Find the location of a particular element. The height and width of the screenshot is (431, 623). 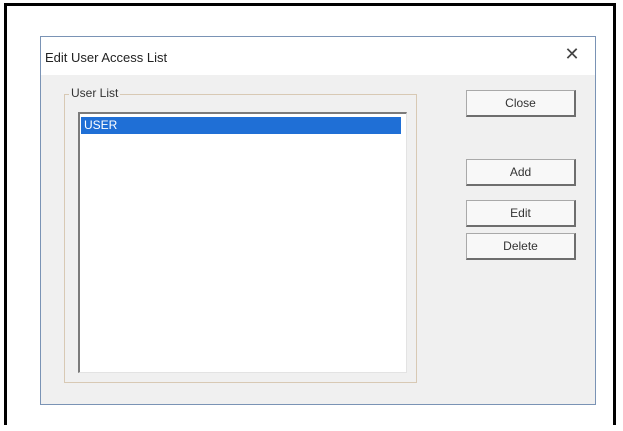

close-button: Close is located at coordinates (521, 103).